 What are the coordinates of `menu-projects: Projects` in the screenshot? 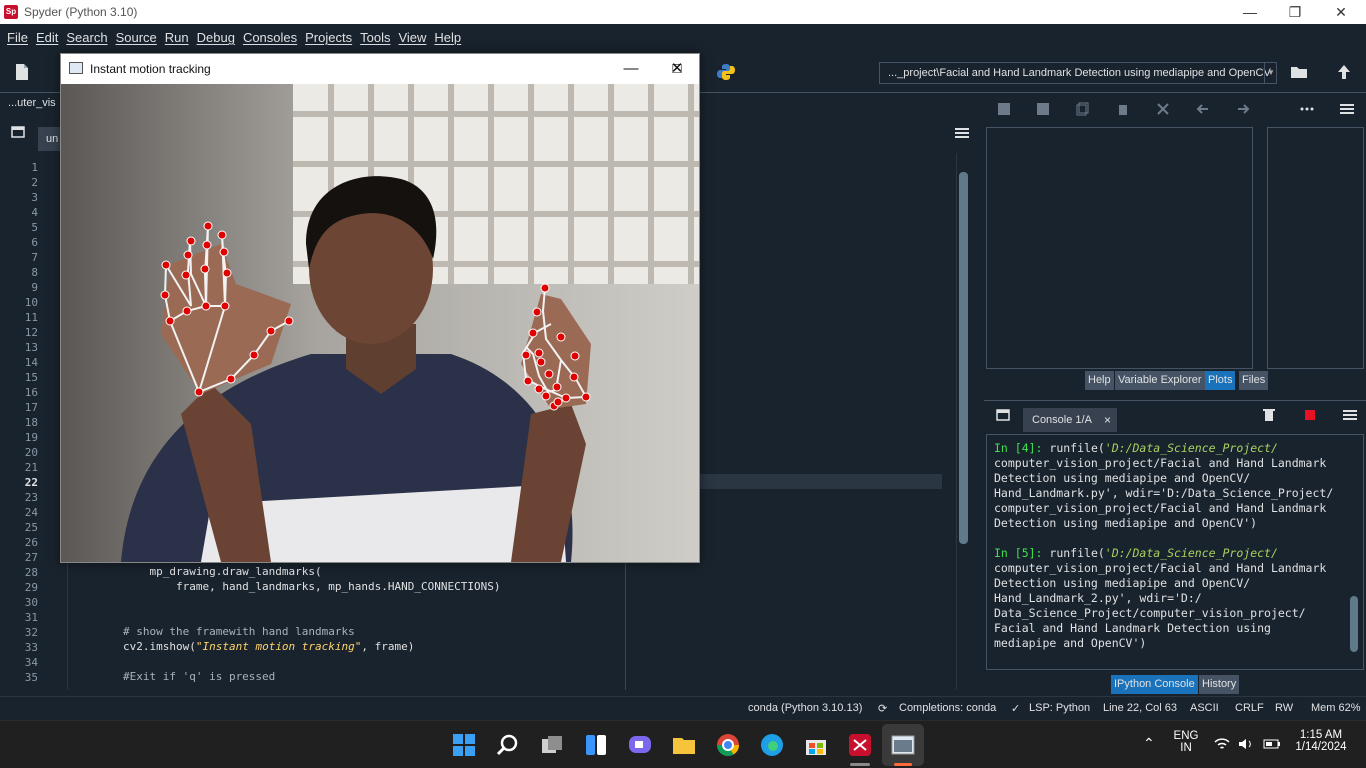 It's located at (328, 37).